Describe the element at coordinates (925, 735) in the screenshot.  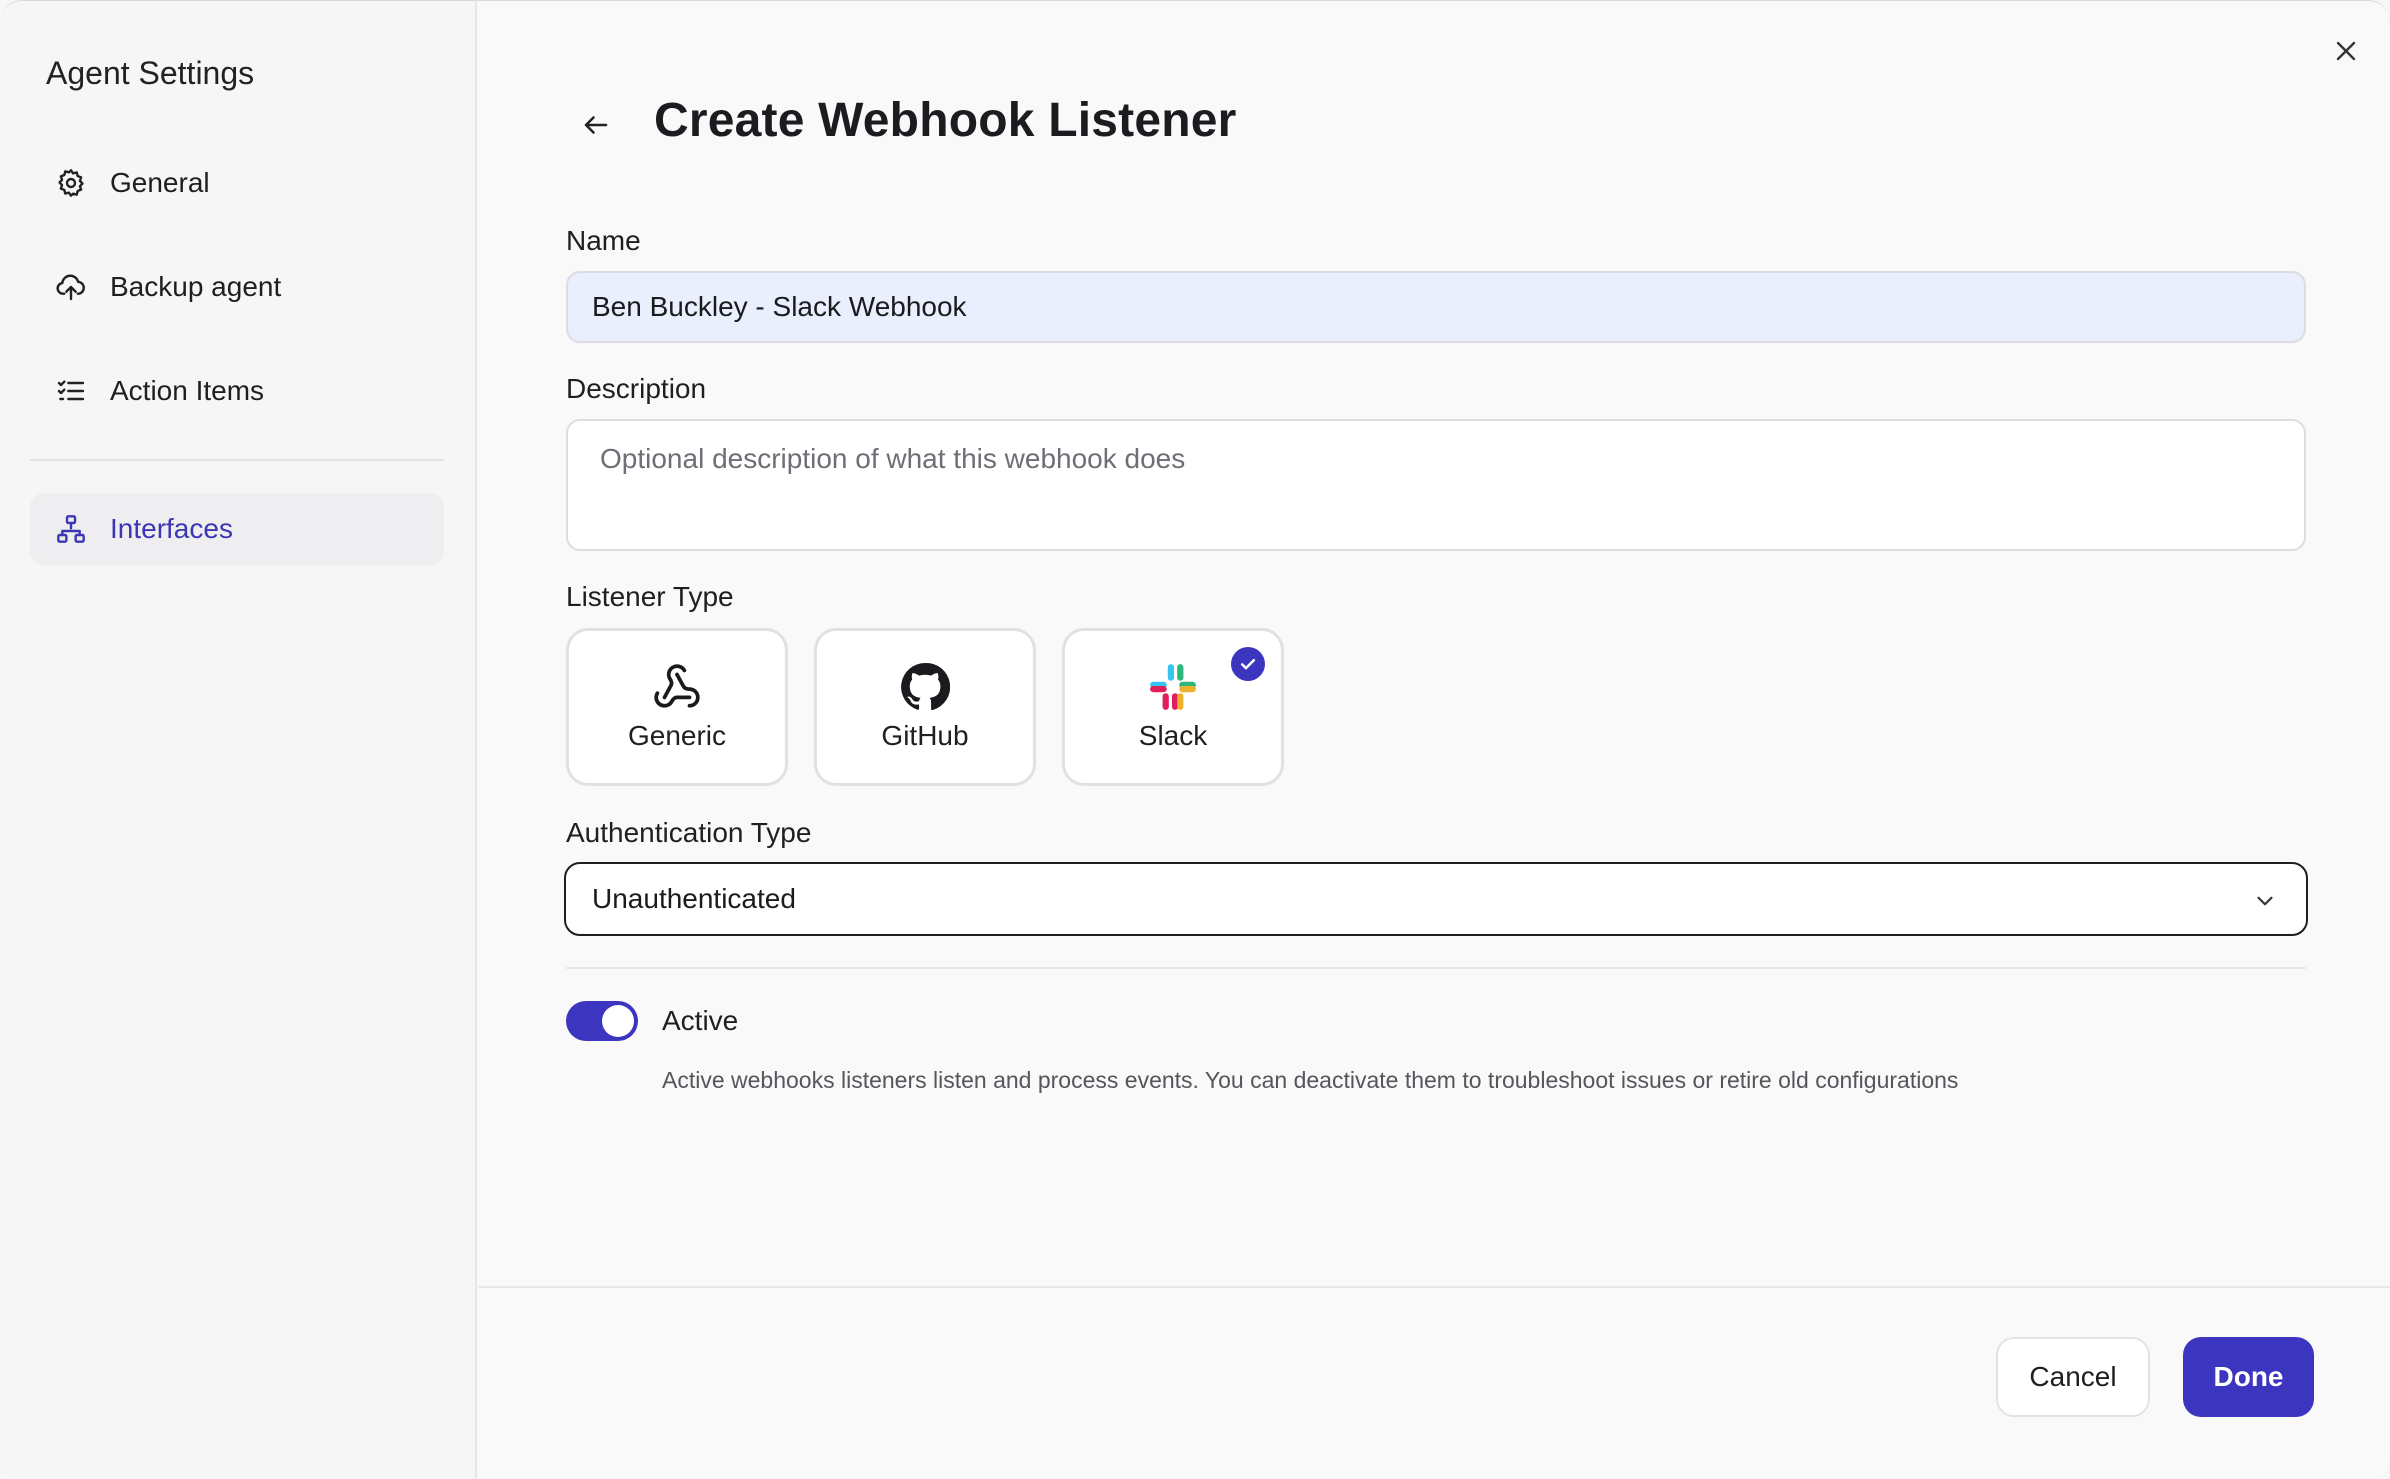
I see `listener-type-label: GitHub` at that location.